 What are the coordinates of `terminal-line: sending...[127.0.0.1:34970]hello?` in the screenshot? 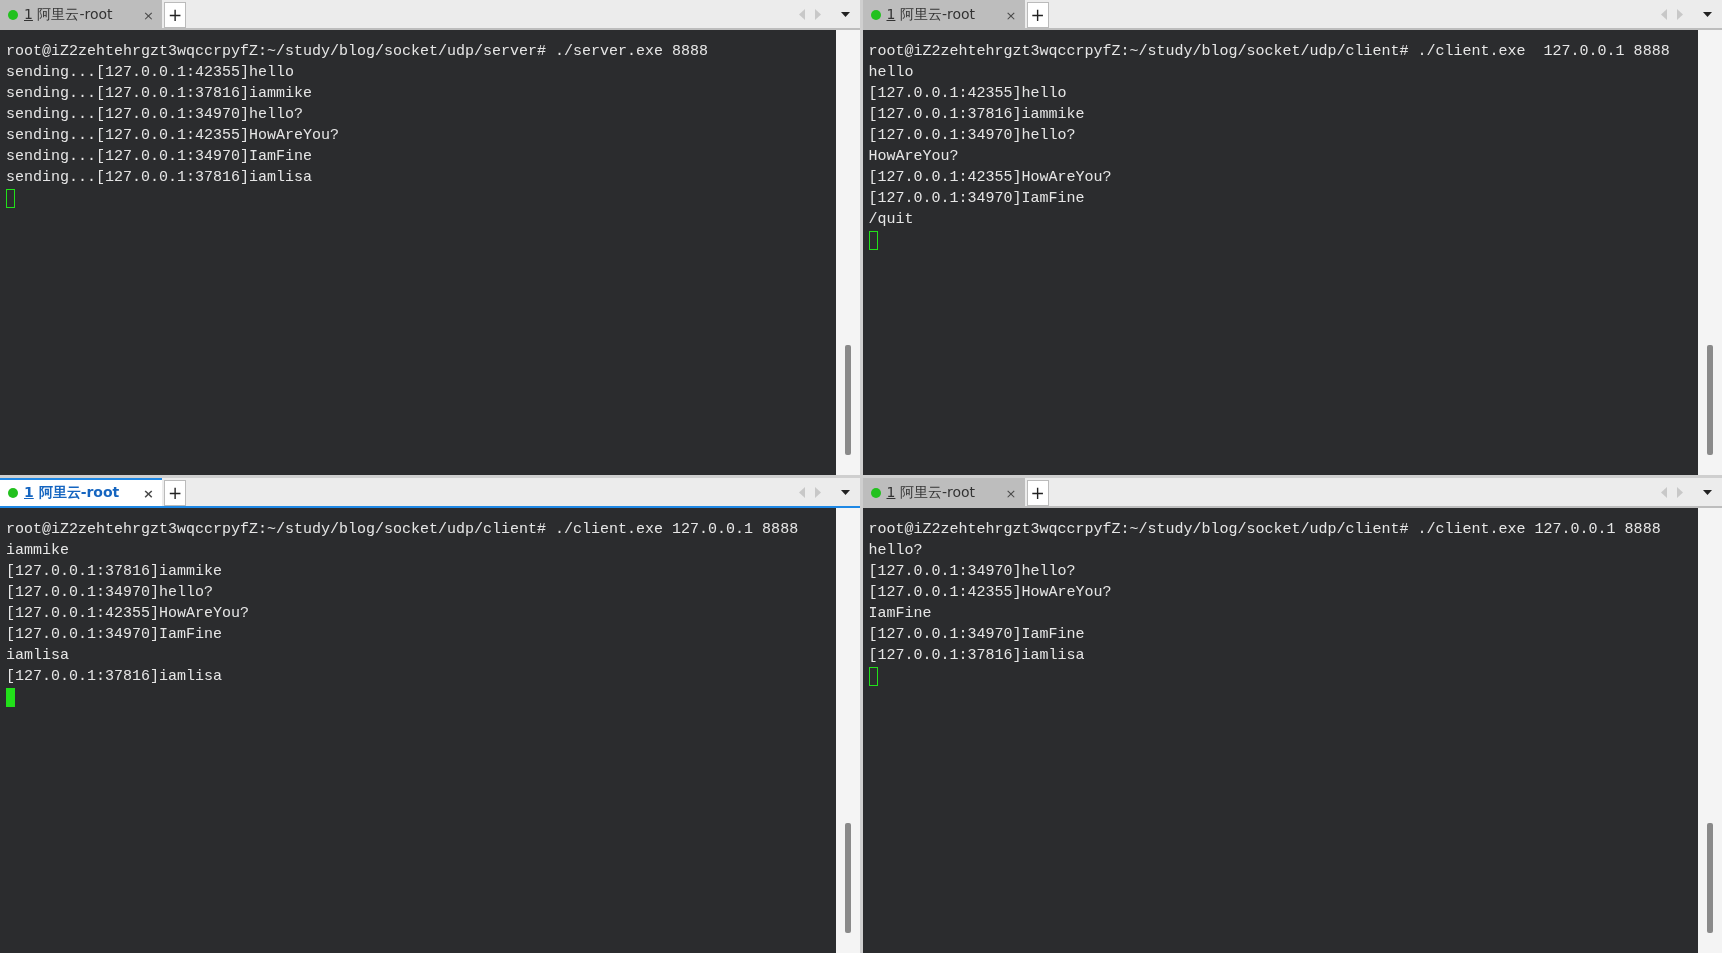 It's located at (155, 115).